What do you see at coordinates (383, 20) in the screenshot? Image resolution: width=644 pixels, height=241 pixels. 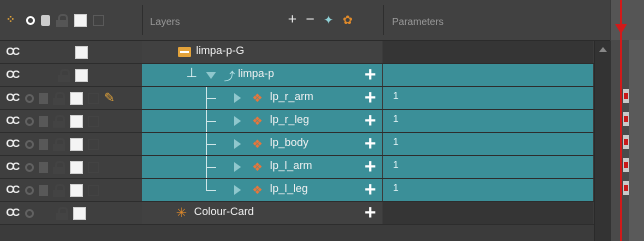 I see `column-separator` at bounding box center [383, 20].